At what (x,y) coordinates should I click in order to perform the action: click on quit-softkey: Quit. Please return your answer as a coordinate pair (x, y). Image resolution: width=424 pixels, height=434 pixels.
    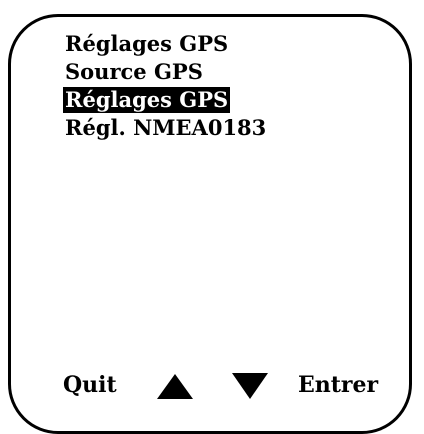
    Looking at the image, I should click on (90, 385).